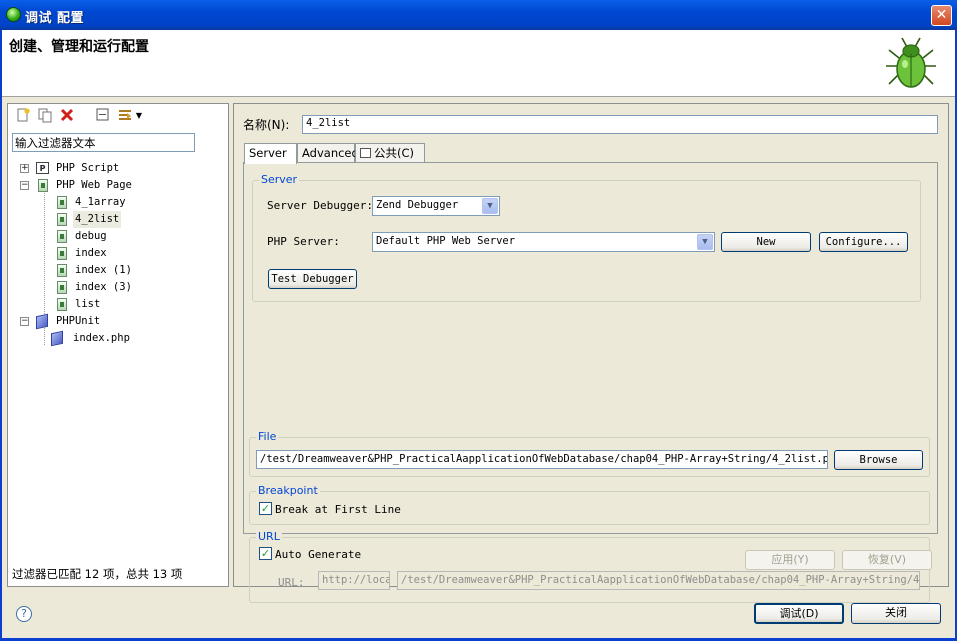 Image resolution: width=957 pixels, height=641 pixels. Describe the element at coordinates (101, 338) in the screenshot. I see `tree-item-label: index.php` at that location.